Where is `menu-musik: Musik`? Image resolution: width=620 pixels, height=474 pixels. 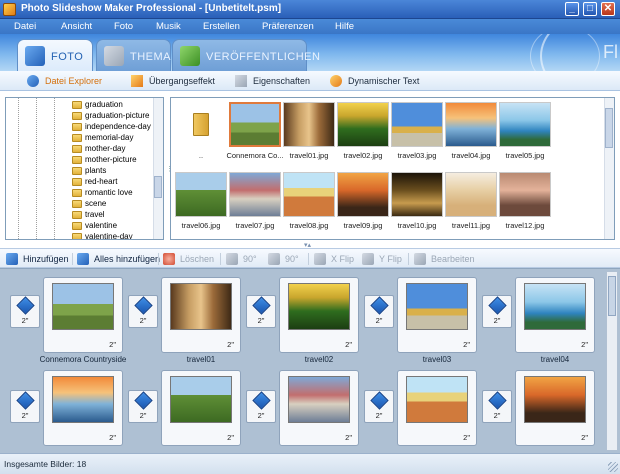
menu-musik: Musik is located at coordinates (168, 26).